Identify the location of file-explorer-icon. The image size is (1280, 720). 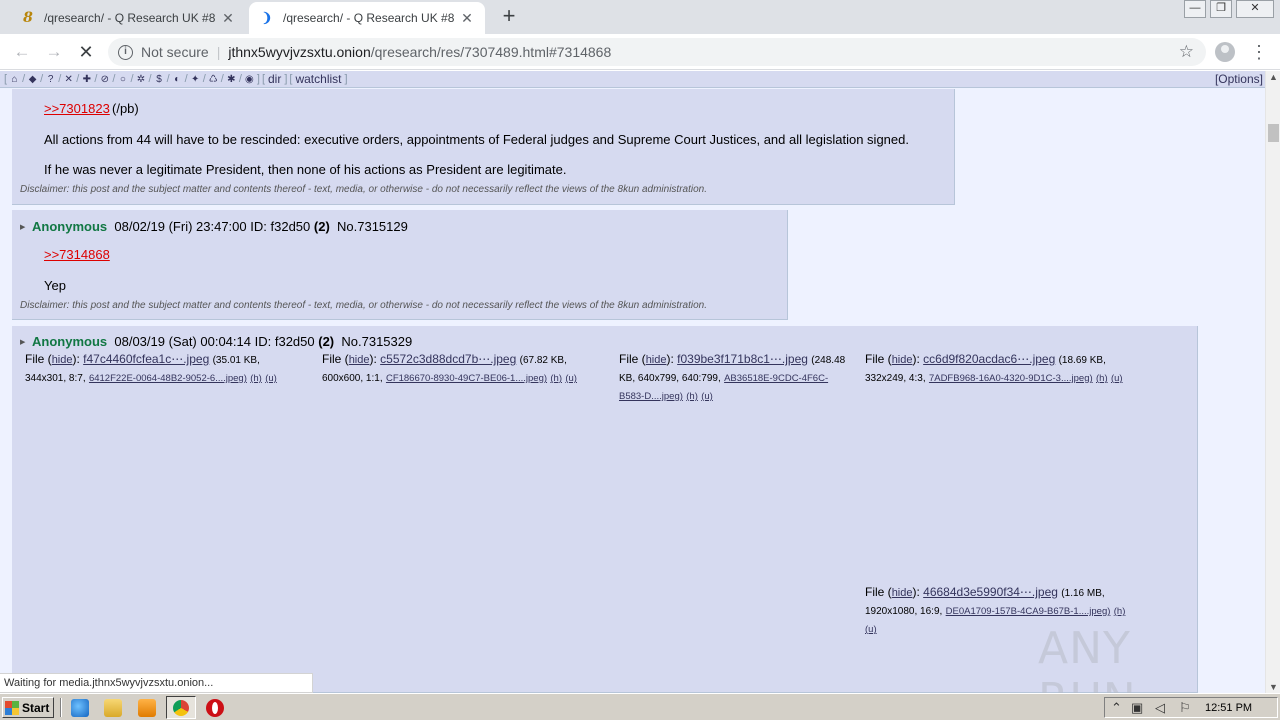
(113, 708).